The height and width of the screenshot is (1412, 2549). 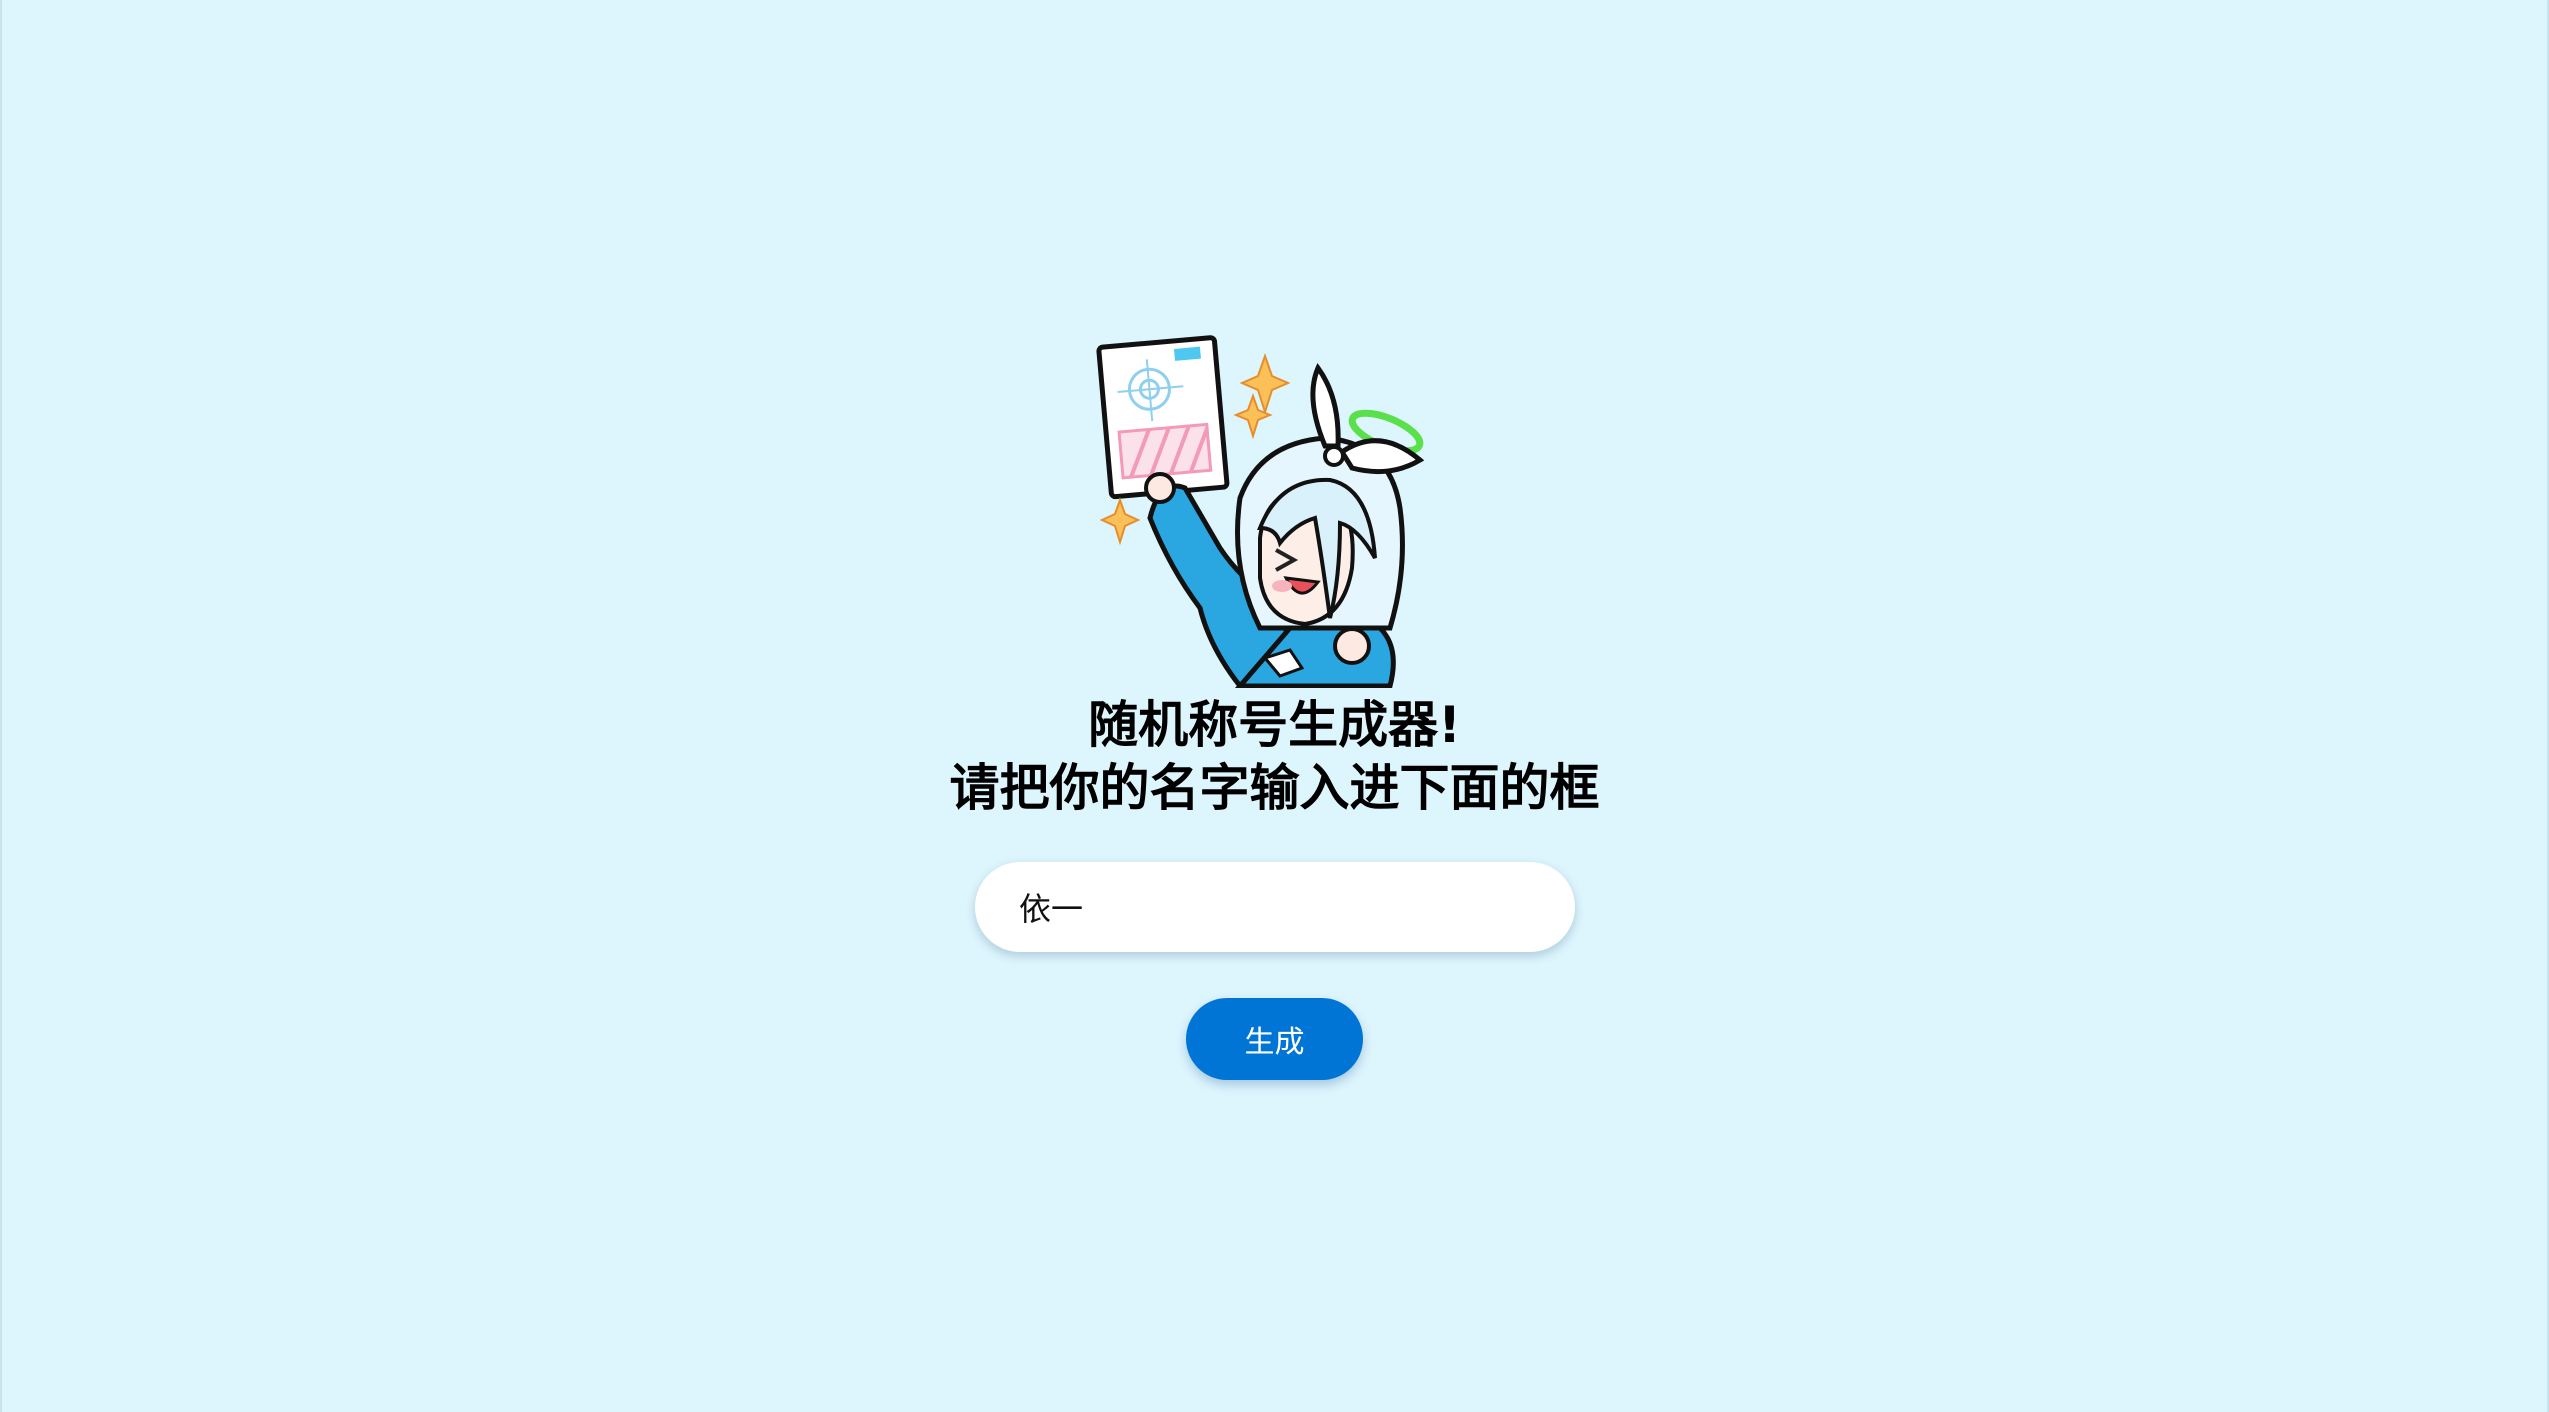 I want to click on mascot-illustration, so click(x=1260, y=511).